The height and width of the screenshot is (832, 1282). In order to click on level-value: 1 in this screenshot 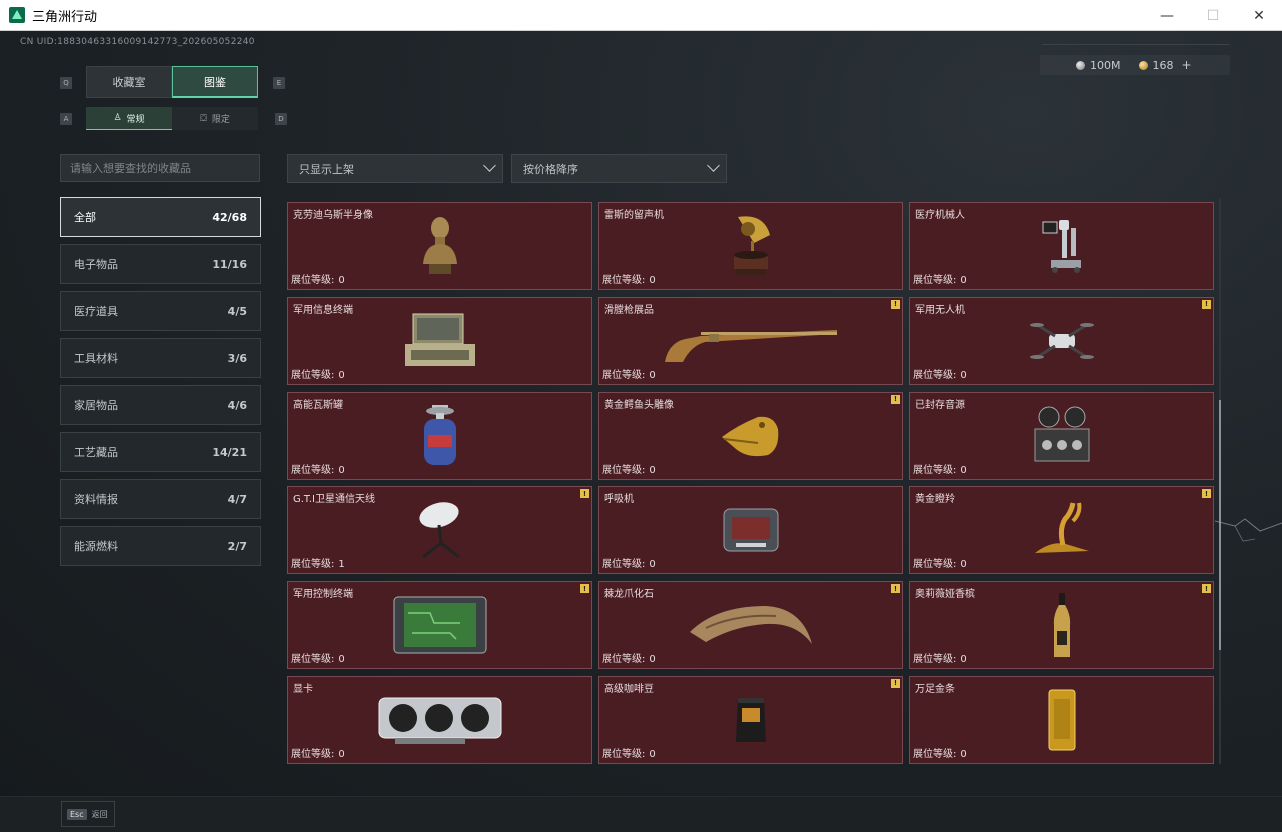, I will do `click(341, 565)`.